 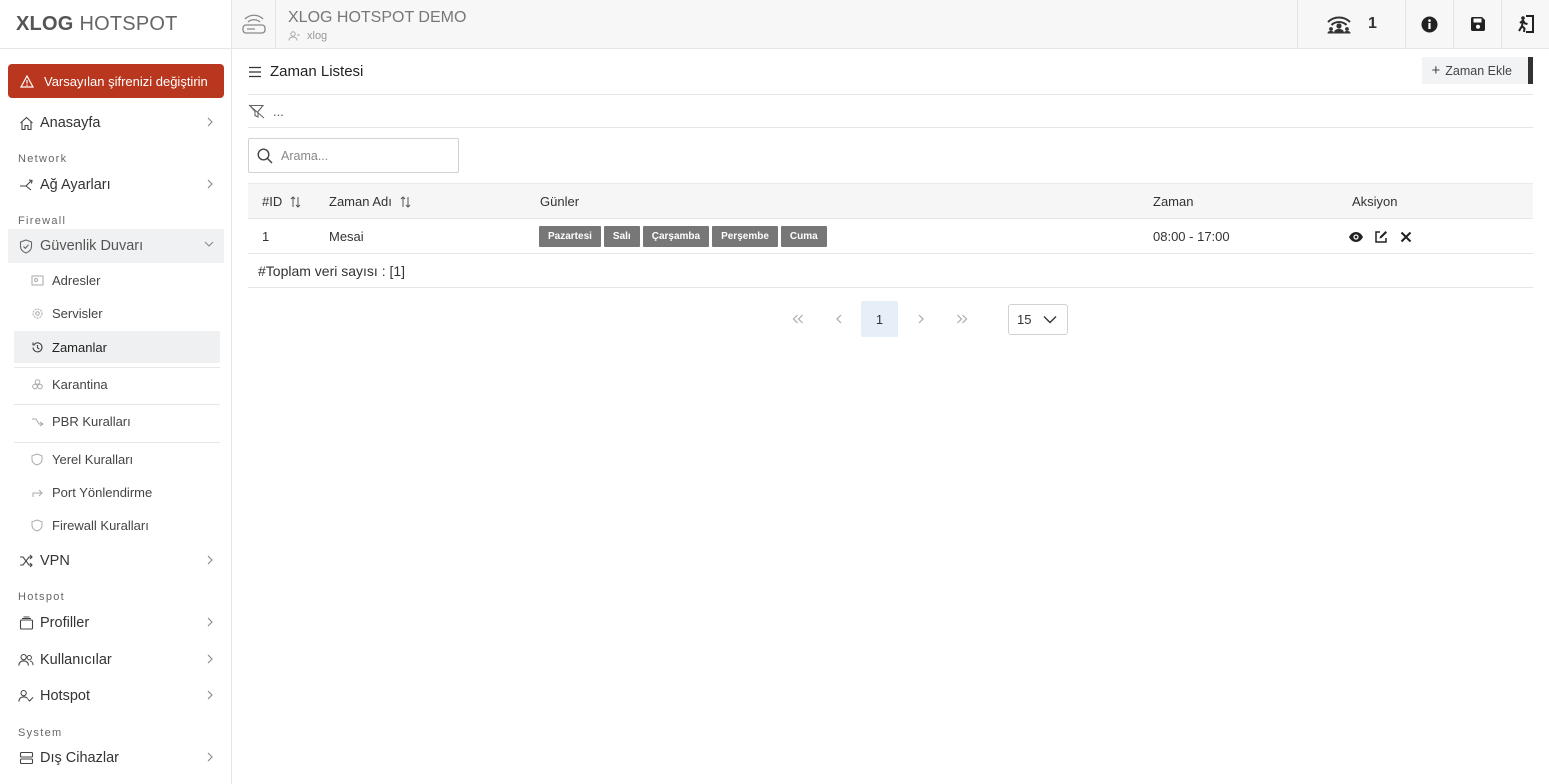 I want to click on divider, so click(x=275, y=24).